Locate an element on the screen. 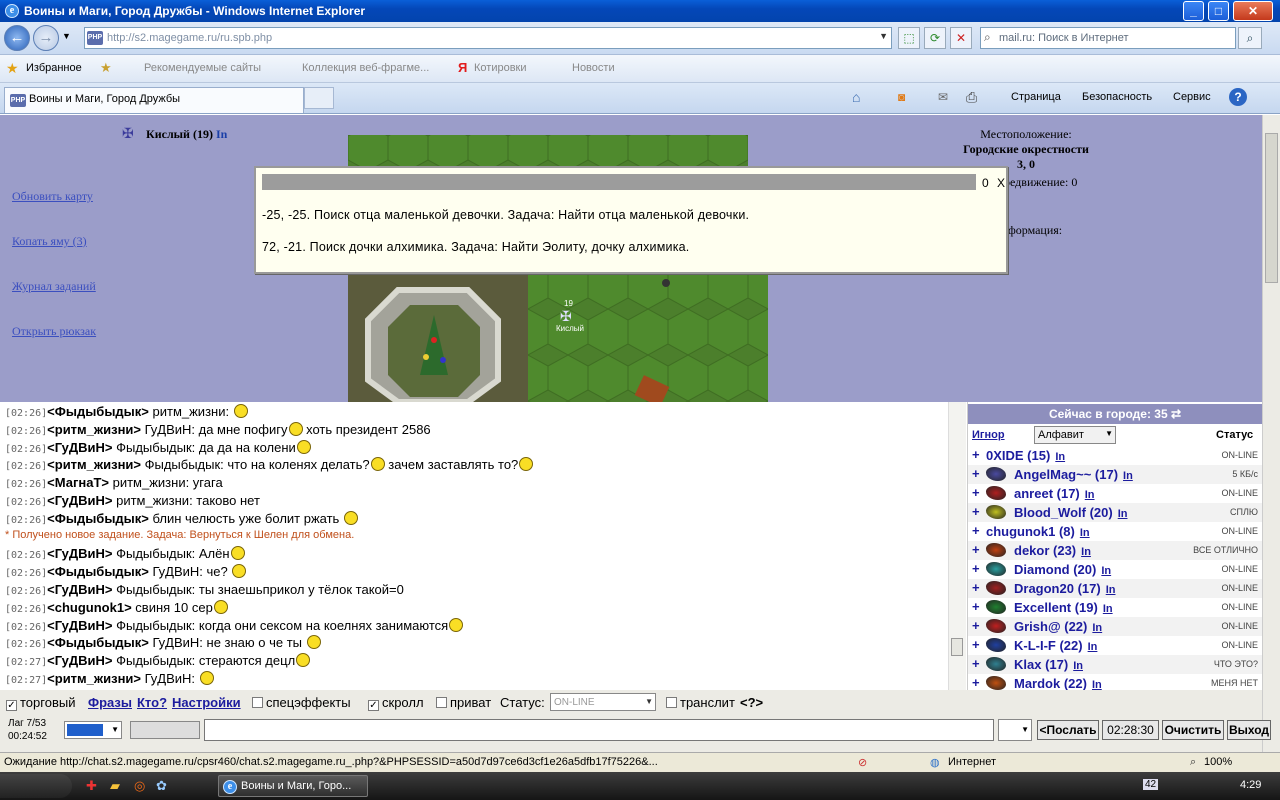  private-checkbox: приват is located at coordinates (463, 702).